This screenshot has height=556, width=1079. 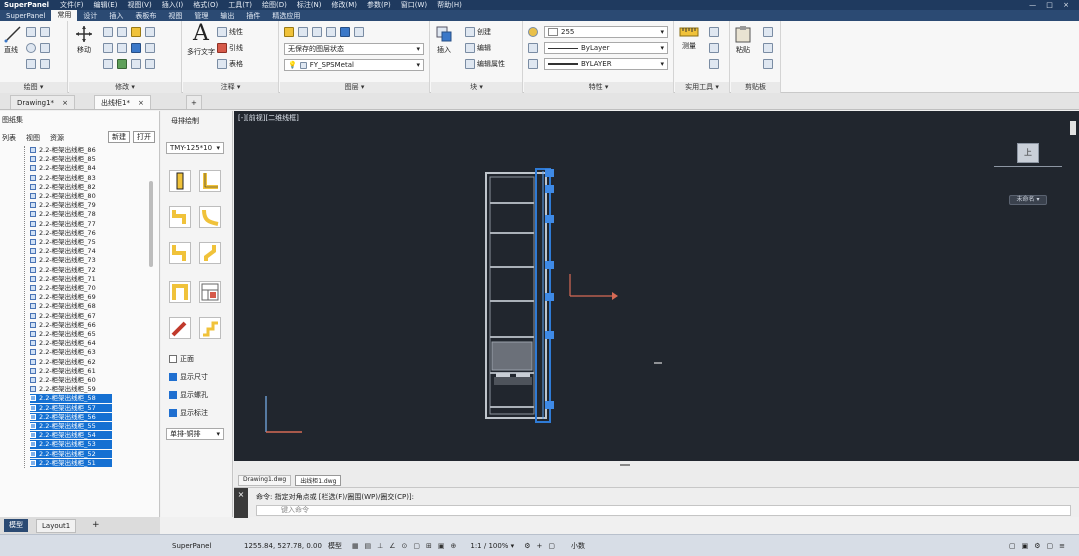 I want to click on ribbon-tab-board: 表板布, so click(x=145, y=16).